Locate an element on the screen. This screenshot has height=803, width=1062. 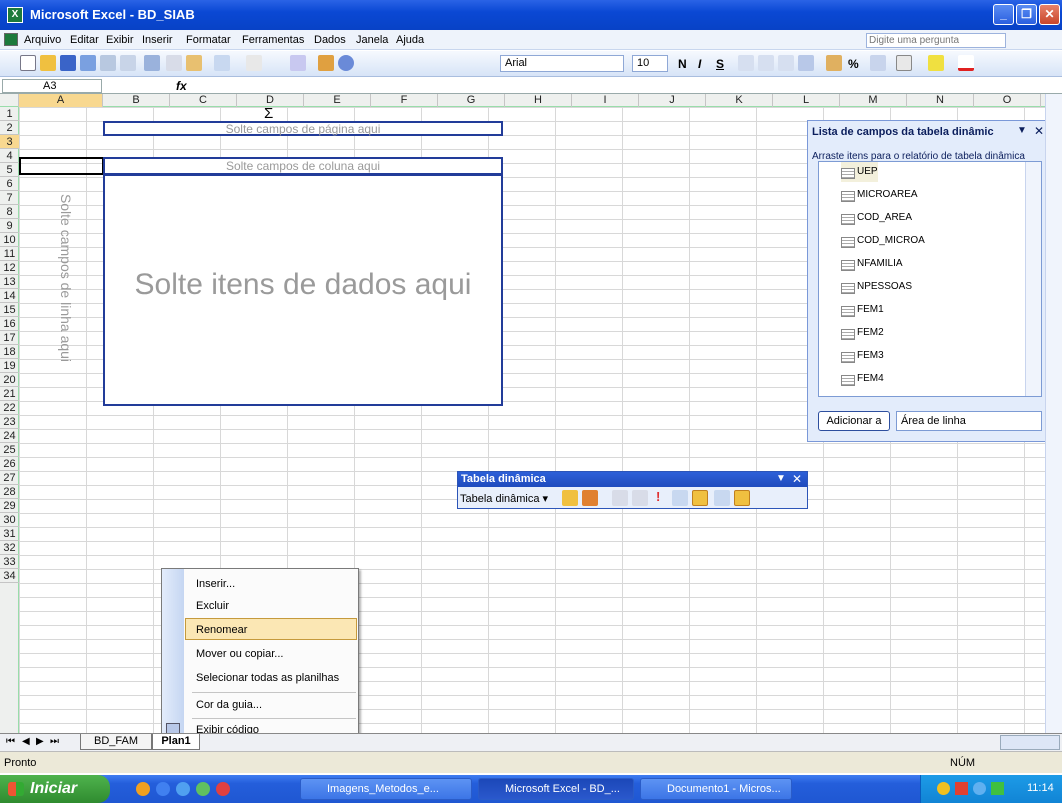
excel-app-icon: X is located at coordinates (15, 15).